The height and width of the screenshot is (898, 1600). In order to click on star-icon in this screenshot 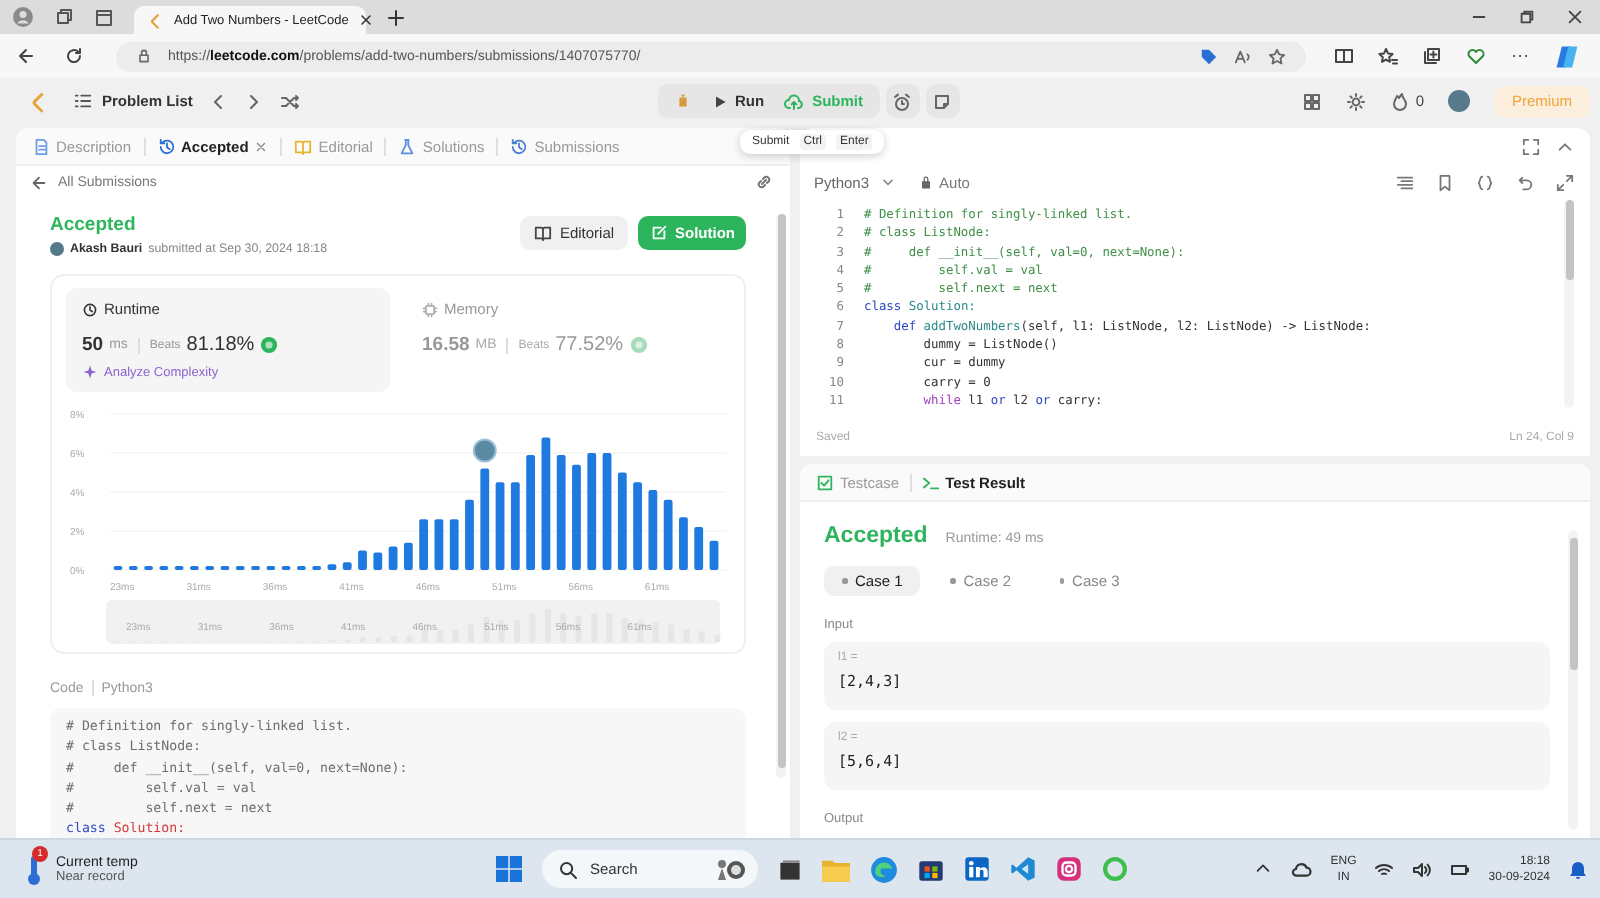, I will do `click(1277, 56)`.